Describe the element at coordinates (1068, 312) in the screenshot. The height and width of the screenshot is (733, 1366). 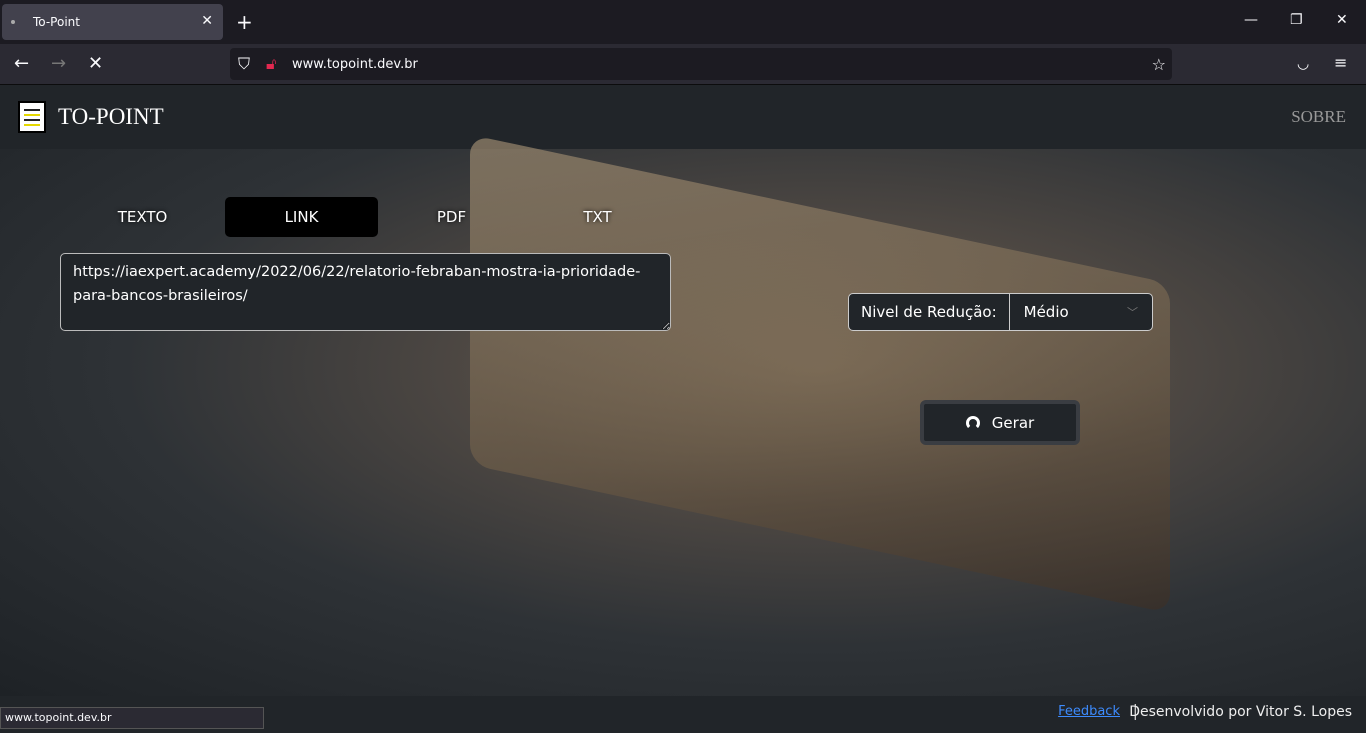
I see `reduction-value: Médio` at that location.